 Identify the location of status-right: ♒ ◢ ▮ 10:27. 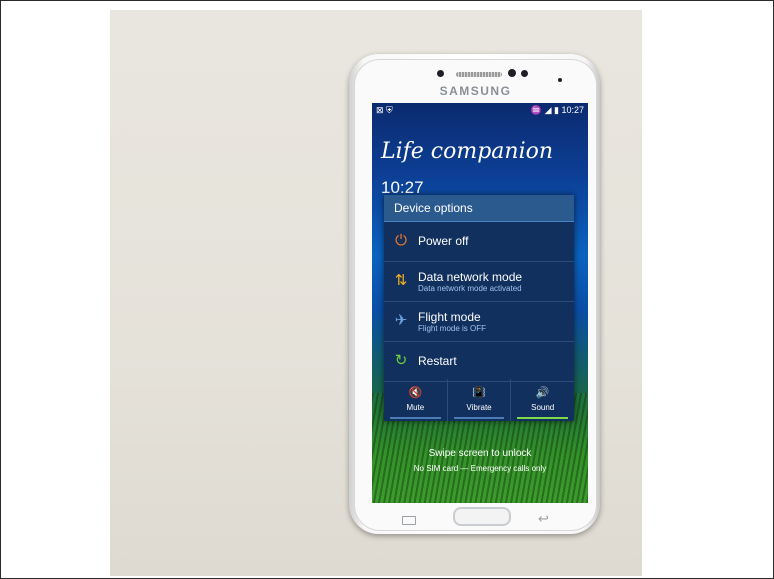
(557, 110).